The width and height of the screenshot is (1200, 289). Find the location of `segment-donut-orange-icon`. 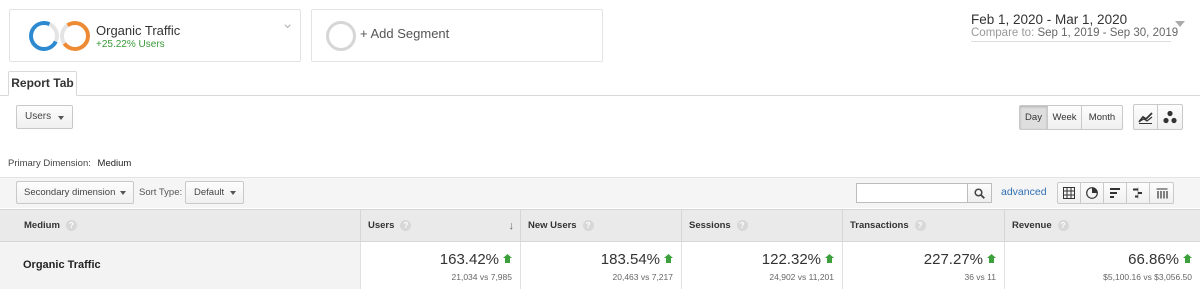

segment-donut-orange-icon is located at coordinates (75, 36).